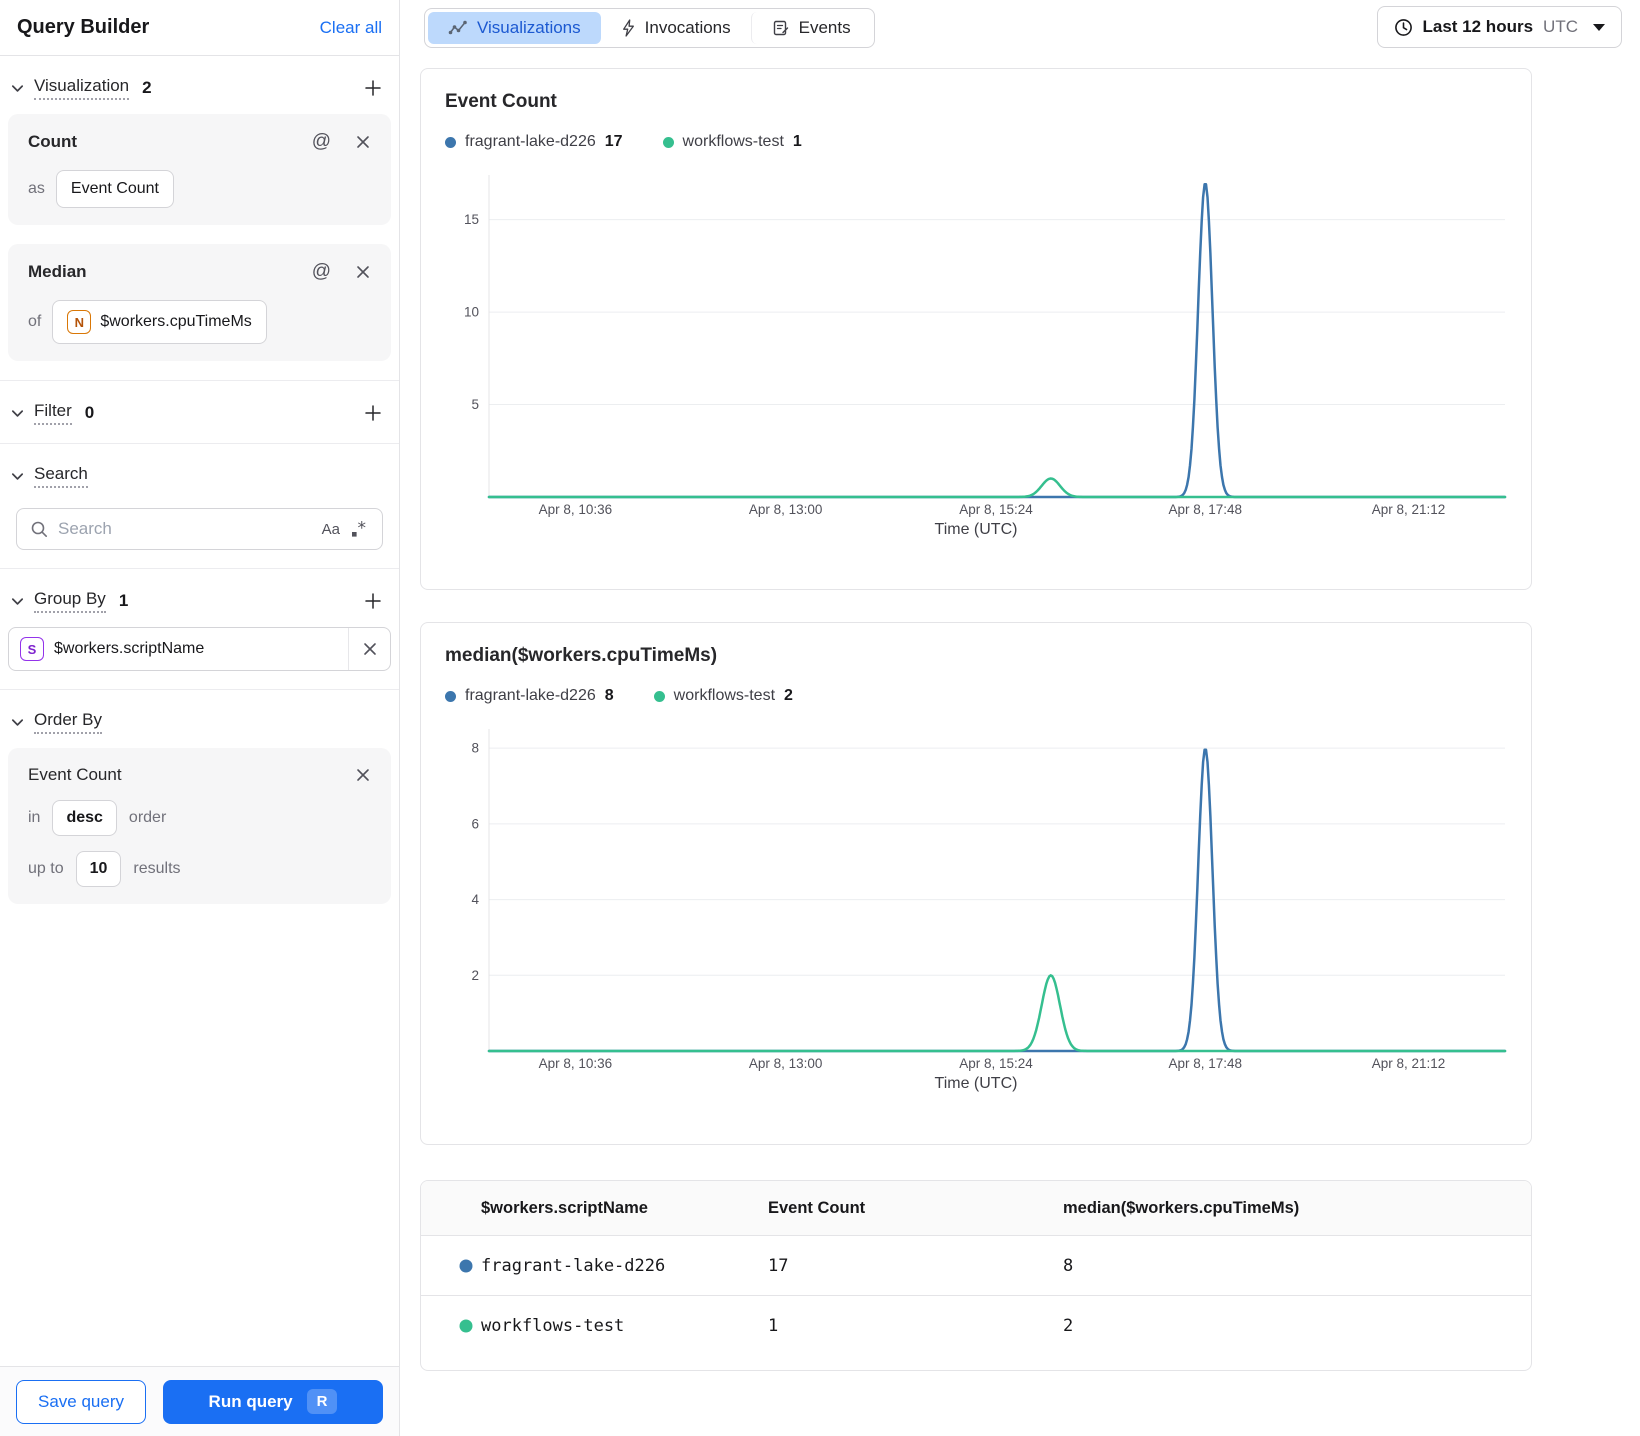 The image size is (1640, 1436). What do you see at coordinates (475, 404) in the screenshot?
I see `svg-text: 5` at bounding box center [475, 404].